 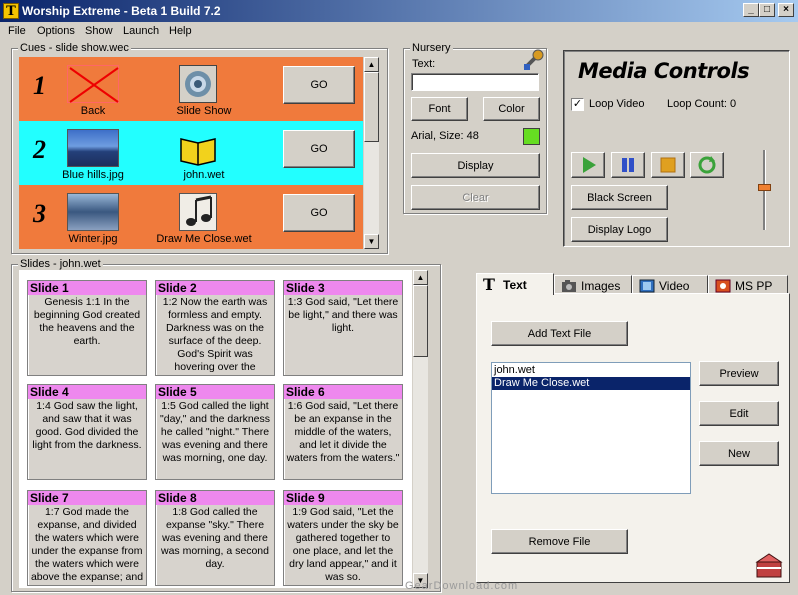 What do you see at coordinates (215, 288) in the screenshot?
I see `slide-title: Slide 2` at bounding box center [215, 288].